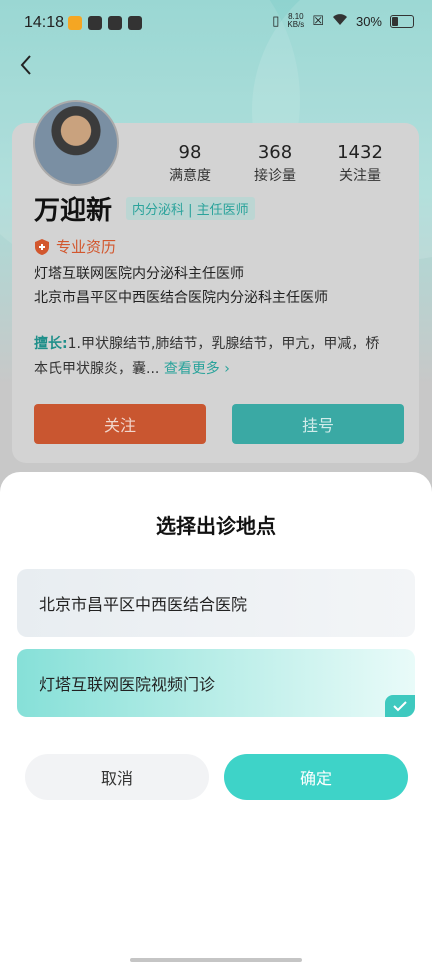 This screenshot has width=432, height=964. I want to click on location-option-label: 灯塔互联网医院视频门诊, so click(127, 684).